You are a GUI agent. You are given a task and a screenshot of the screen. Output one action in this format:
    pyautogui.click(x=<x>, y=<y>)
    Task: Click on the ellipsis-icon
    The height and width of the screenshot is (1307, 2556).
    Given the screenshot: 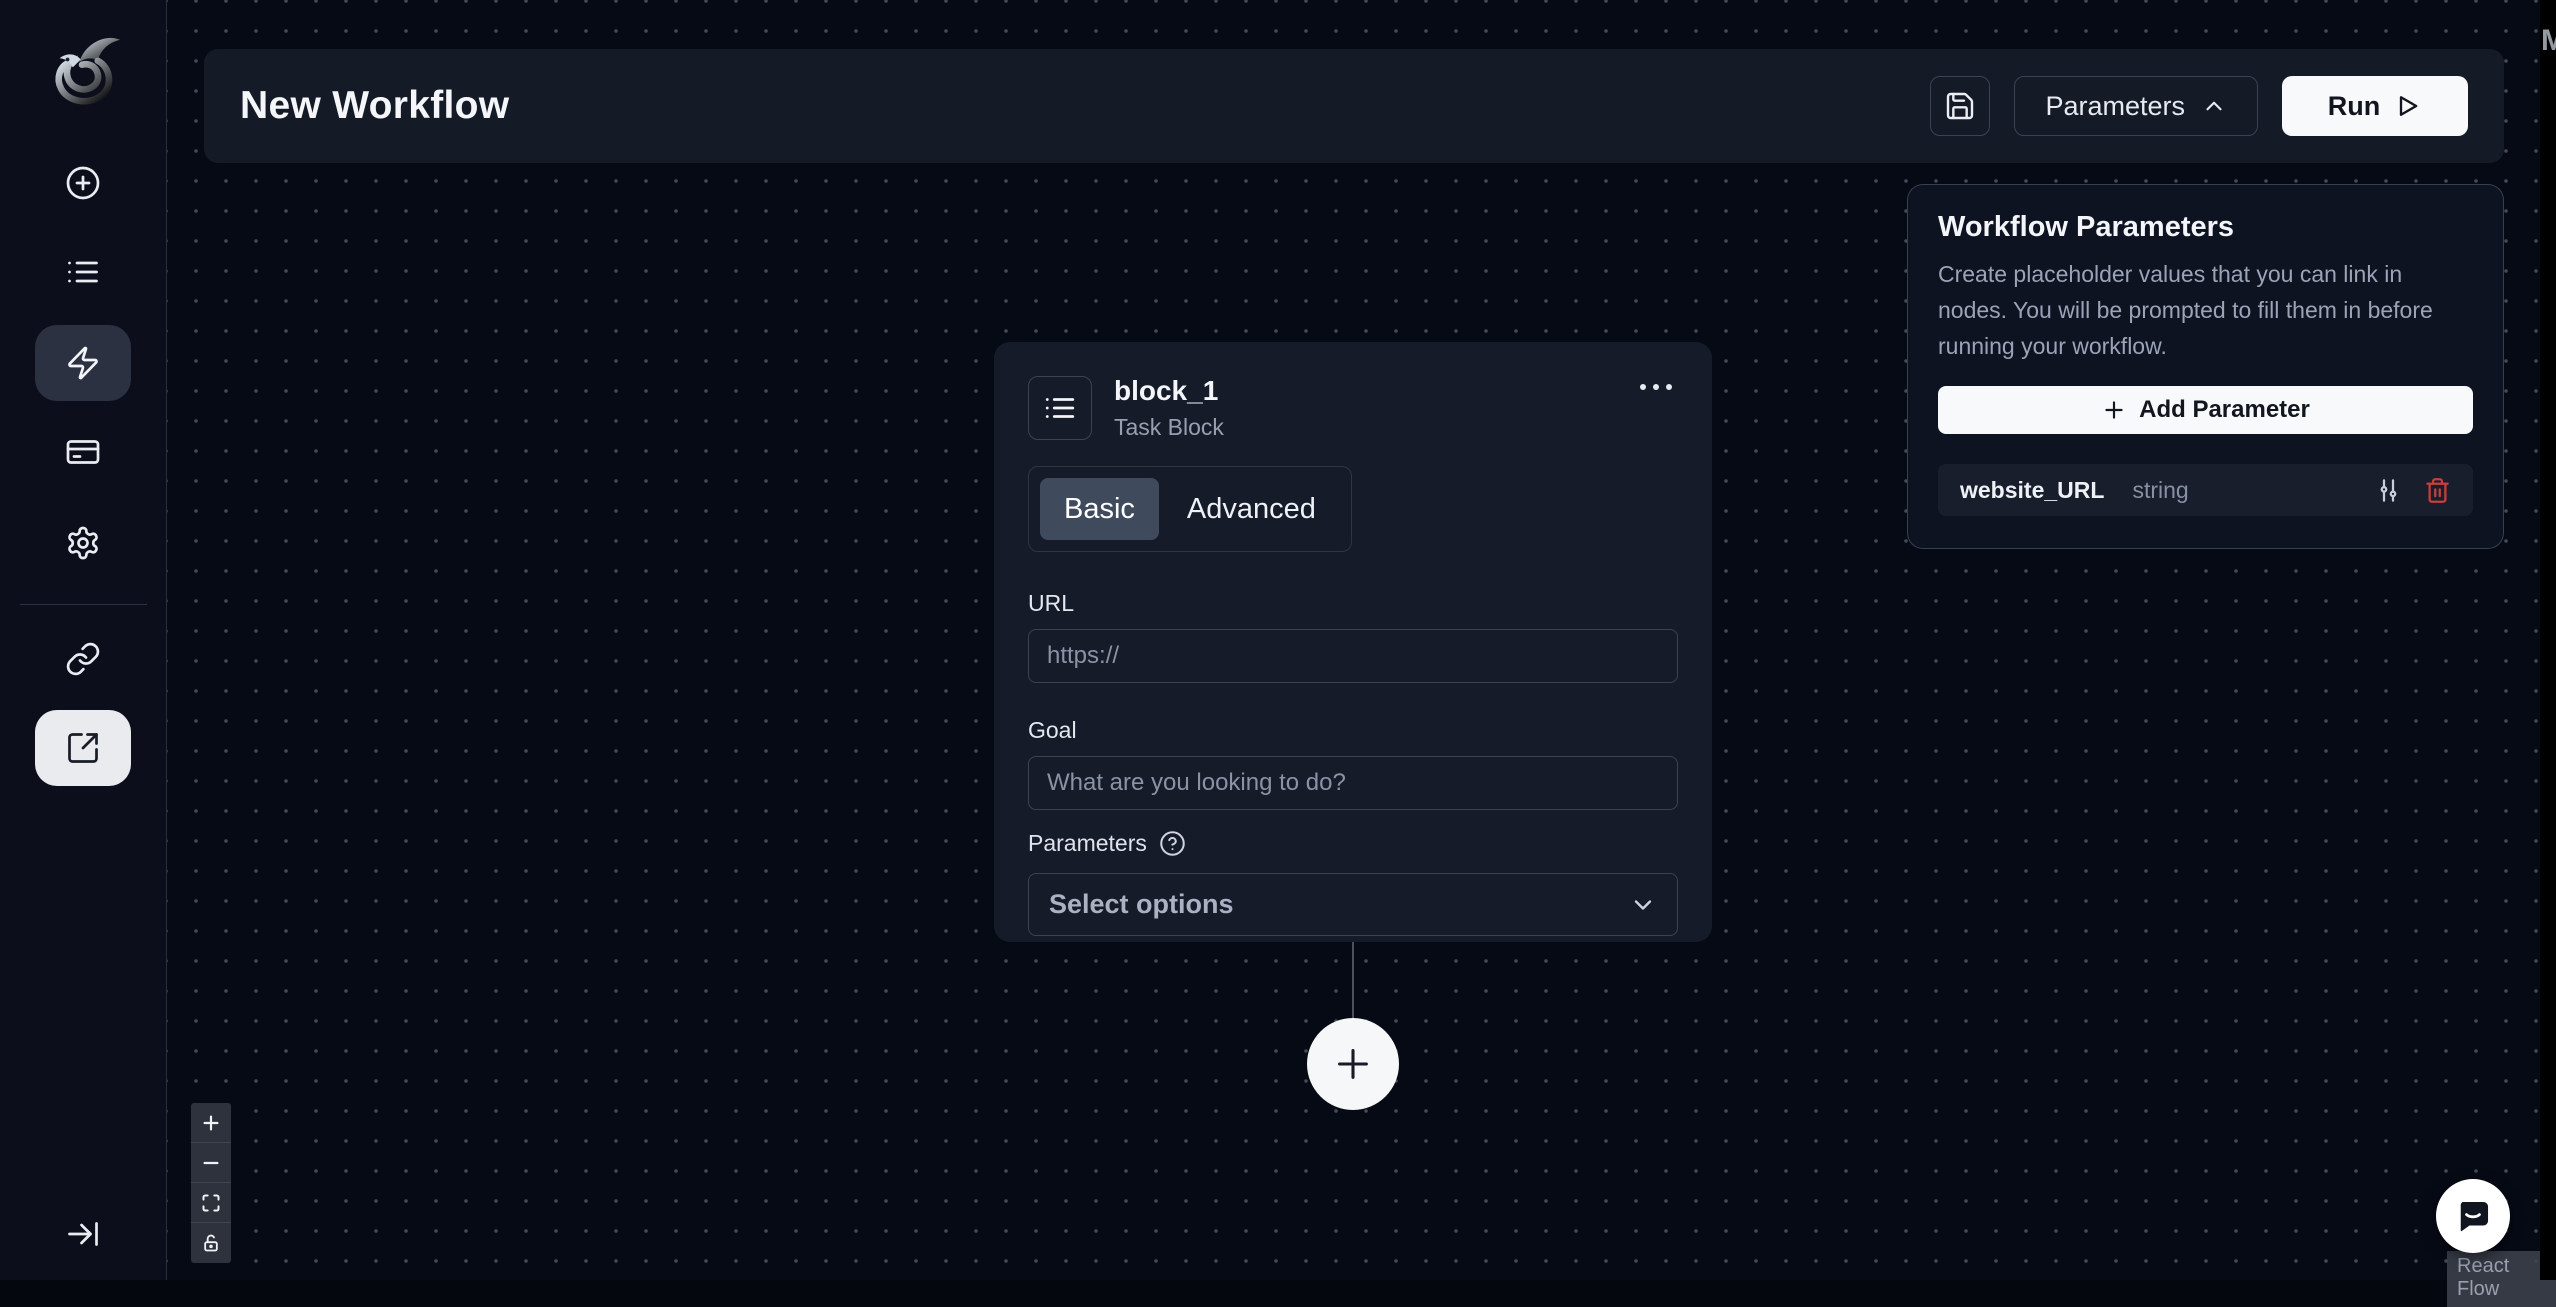 What is the action you would take?
    pyautogui.click(x=1643, y=387)
    